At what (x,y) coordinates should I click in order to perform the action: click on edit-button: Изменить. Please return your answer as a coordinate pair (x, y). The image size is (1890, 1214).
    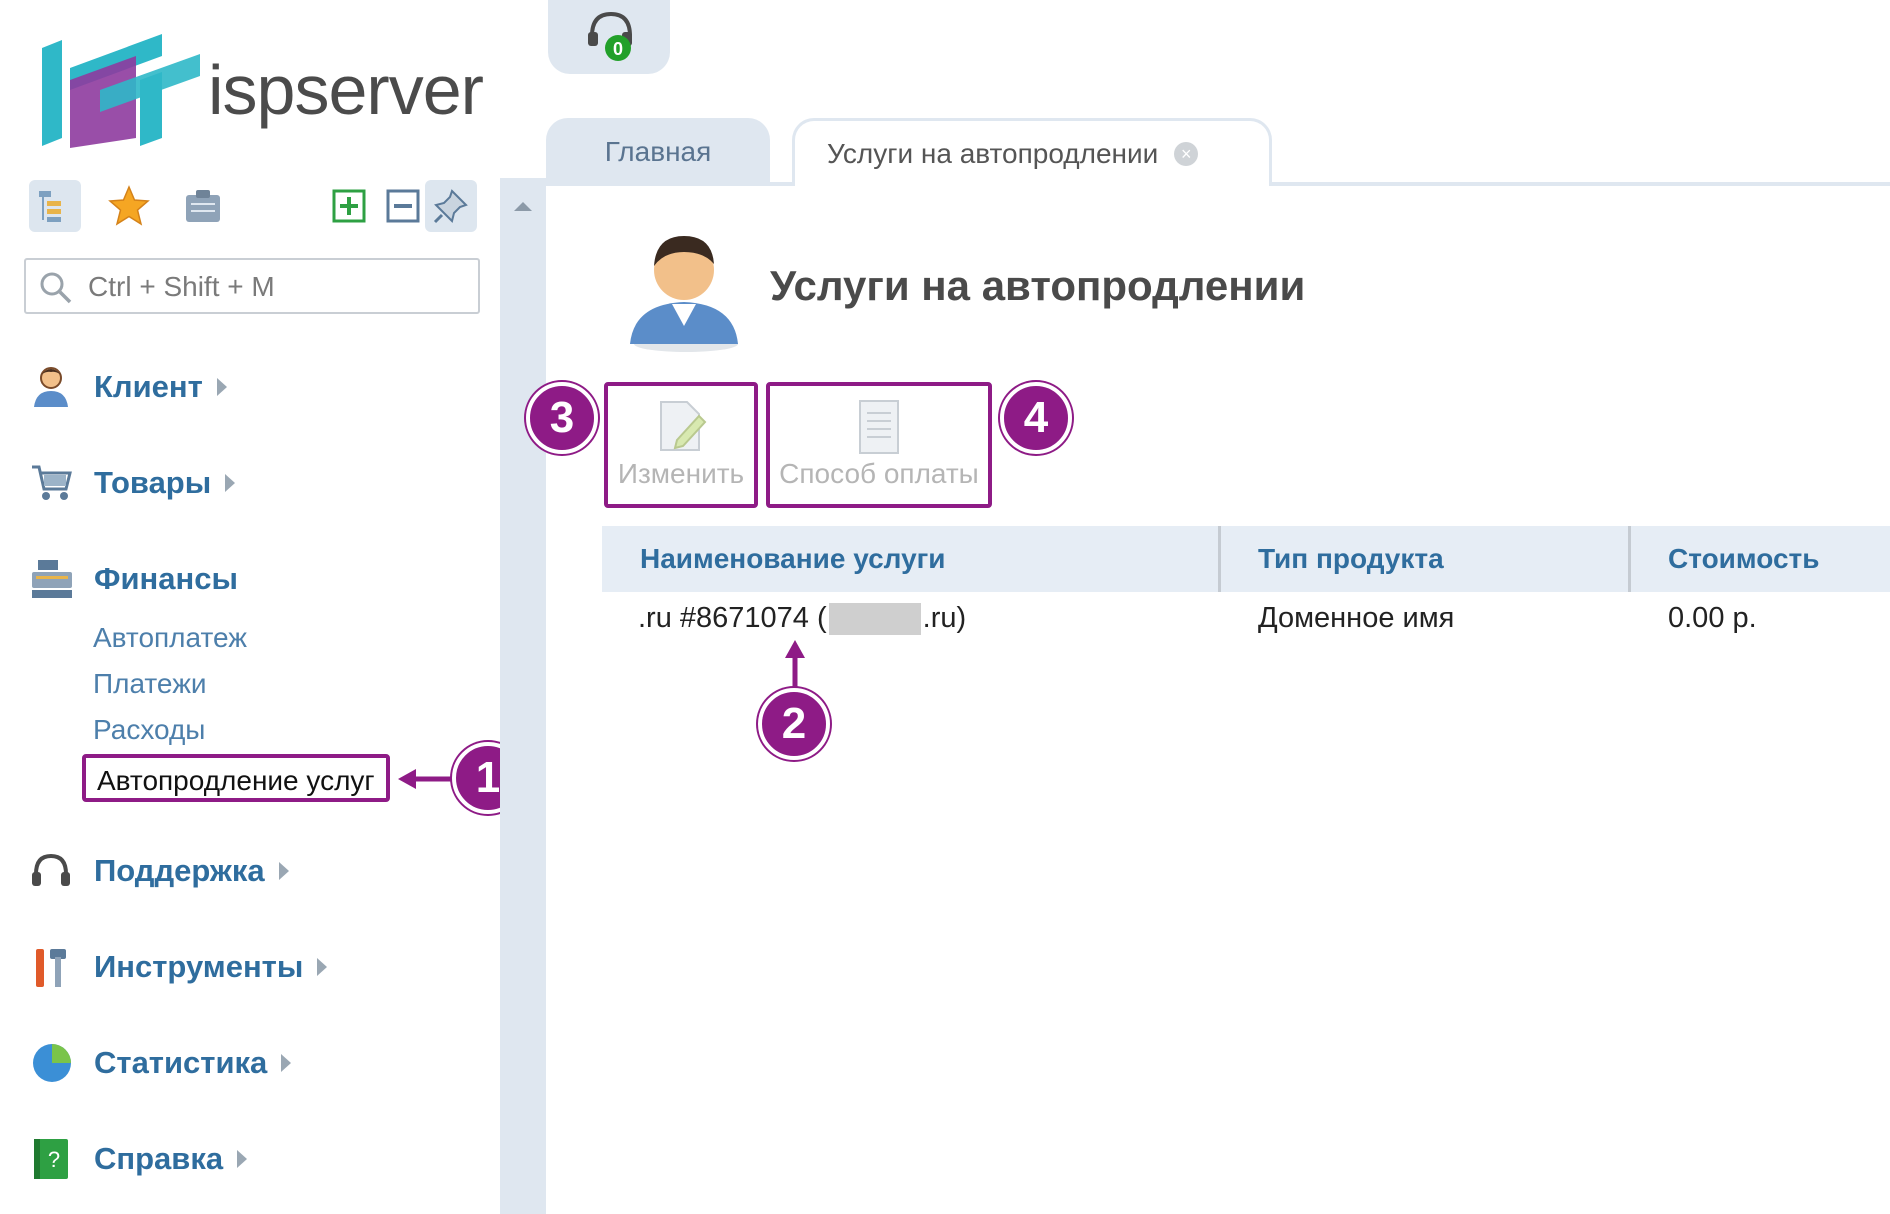
    Looking at the image, I should click on (681, 445).